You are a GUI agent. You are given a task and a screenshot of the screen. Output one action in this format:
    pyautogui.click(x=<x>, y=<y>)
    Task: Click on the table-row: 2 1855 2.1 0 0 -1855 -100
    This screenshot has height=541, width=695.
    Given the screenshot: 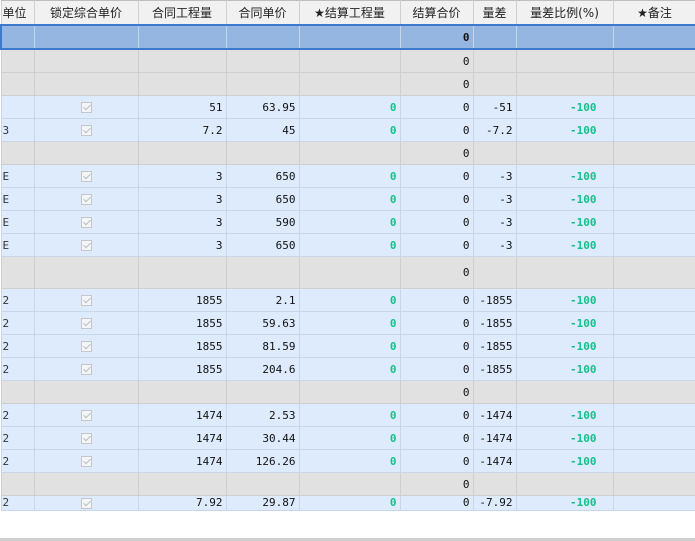 What is the action you would take?
    pyautogui.click(x=347, y=300)
    